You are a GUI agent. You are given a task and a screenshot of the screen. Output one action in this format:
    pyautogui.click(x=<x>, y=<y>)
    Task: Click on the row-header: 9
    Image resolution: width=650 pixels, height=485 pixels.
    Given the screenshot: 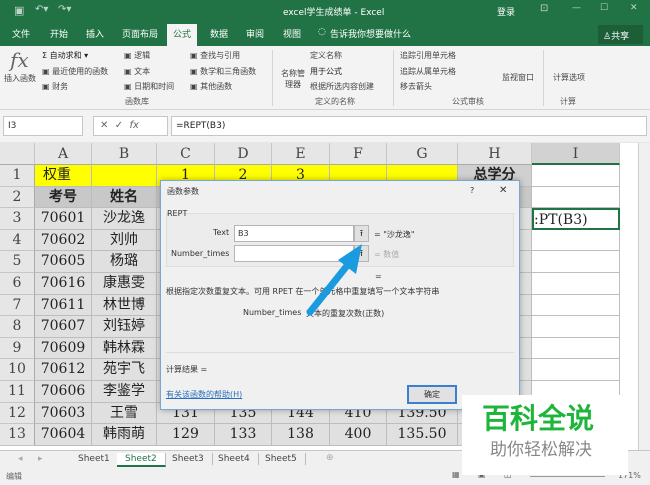 What is the action you would take?
    pyautogui.click(x=17, y=348)
    